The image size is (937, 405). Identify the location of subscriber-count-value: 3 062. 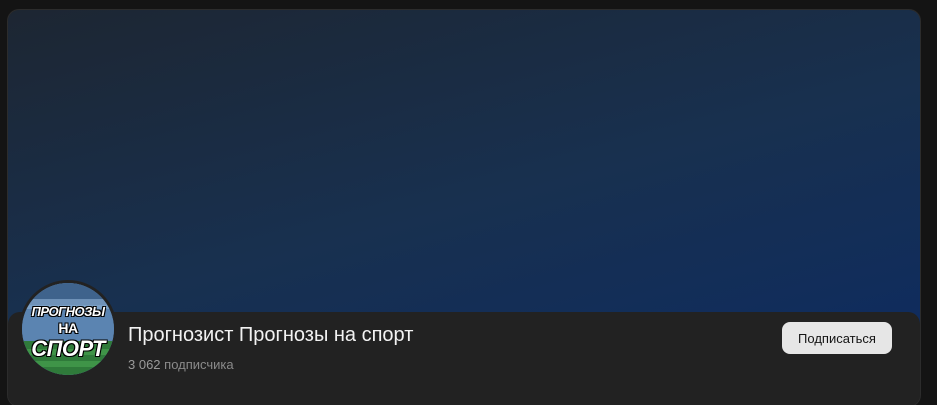
(144, 364).